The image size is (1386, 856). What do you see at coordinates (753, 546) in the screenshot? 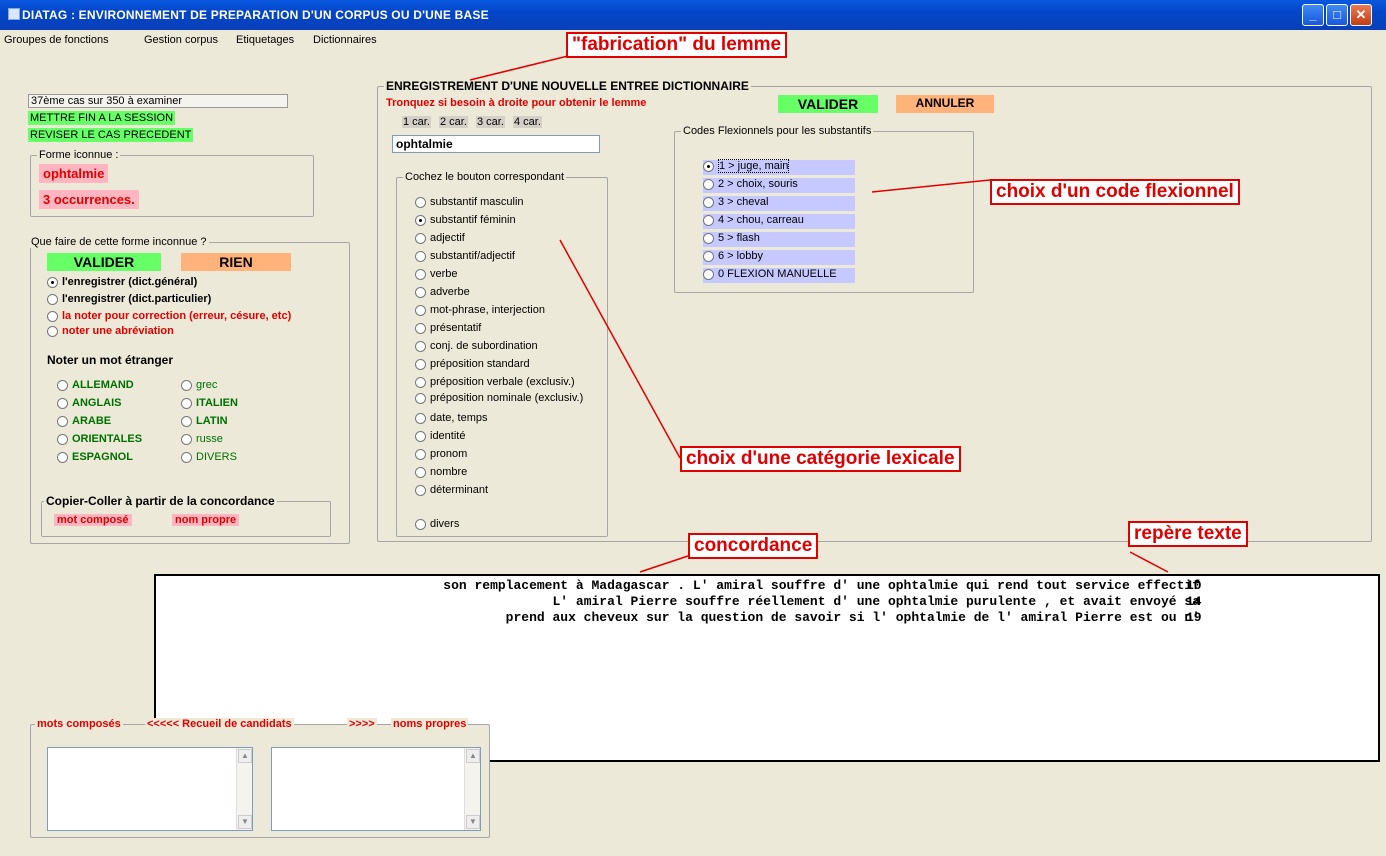
I see `annotation-concordance: concordance` at bounding box center [753, 546].